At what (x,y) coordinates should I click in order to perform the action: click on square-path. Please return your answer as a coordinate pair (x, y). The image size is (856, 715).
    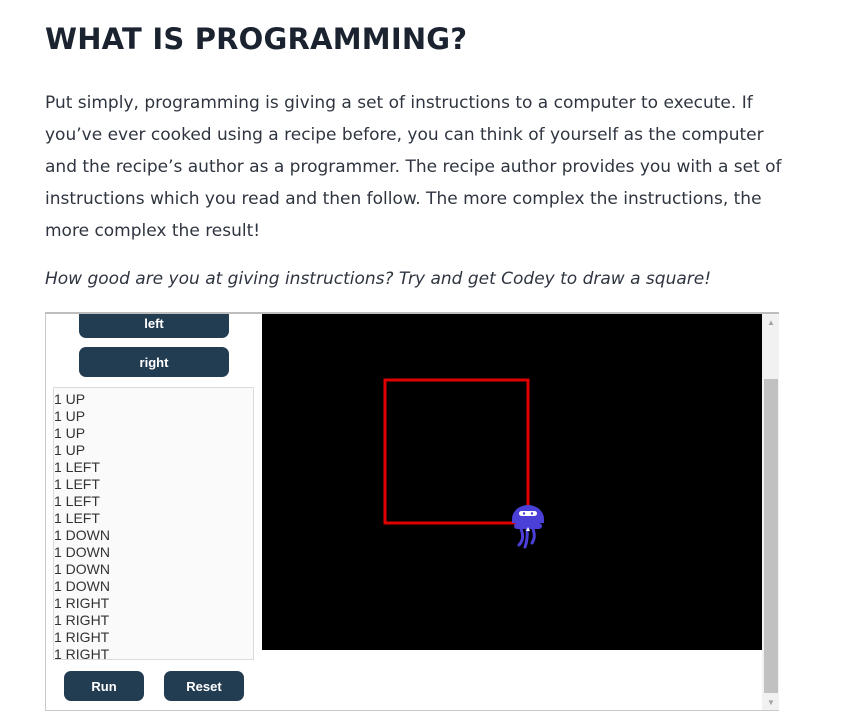
    Looking at the image, I should click on (456, 451).